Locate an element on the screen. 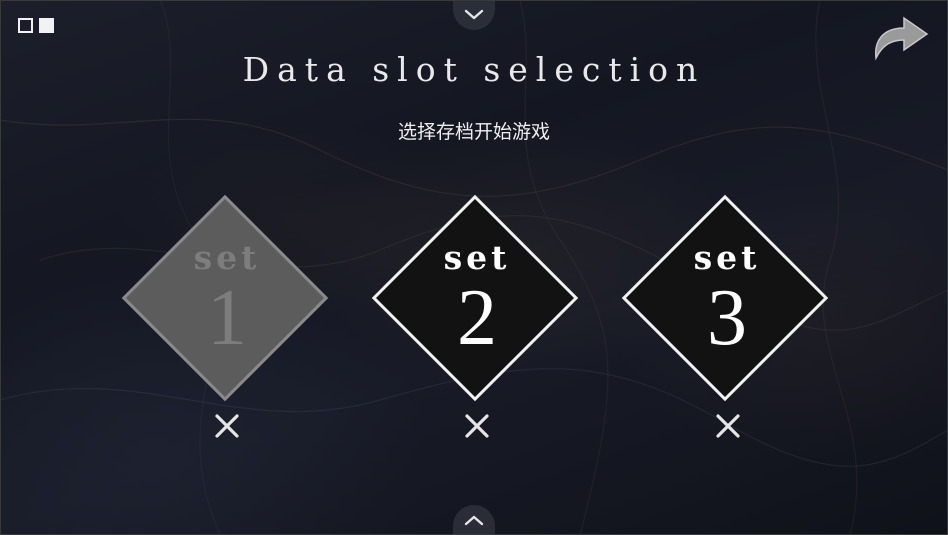 Image resolution: width=948 pixels, height=535 pixels. save-slot-3: set 3 is located at coordinates (727, 300).